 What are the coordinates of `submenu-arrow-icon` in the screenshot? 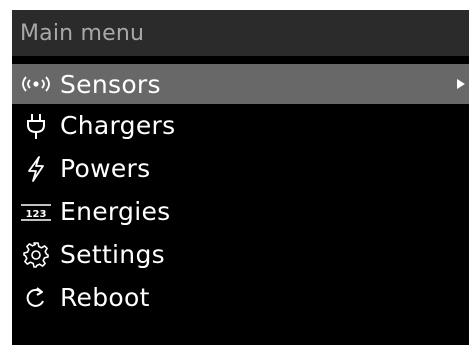 It's located at (461, 84).